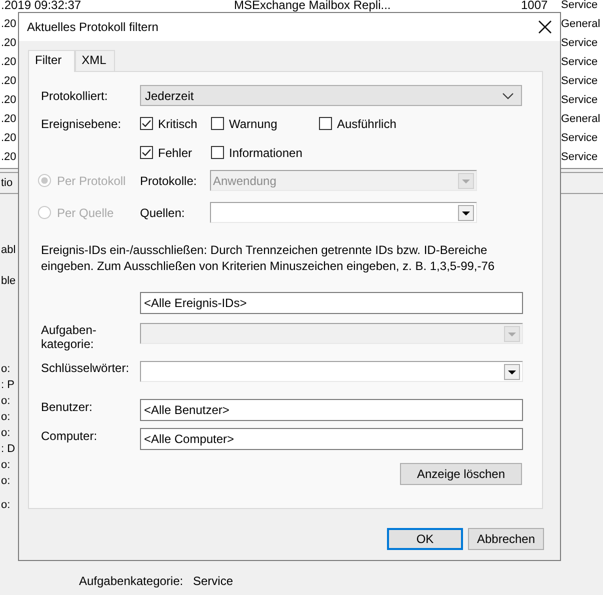 The width and height of the screenshot is (603, 595). Describe the element at coordinates (81, 124) in the screenshot. I see `field-label: Ereignisebene:` at that location.